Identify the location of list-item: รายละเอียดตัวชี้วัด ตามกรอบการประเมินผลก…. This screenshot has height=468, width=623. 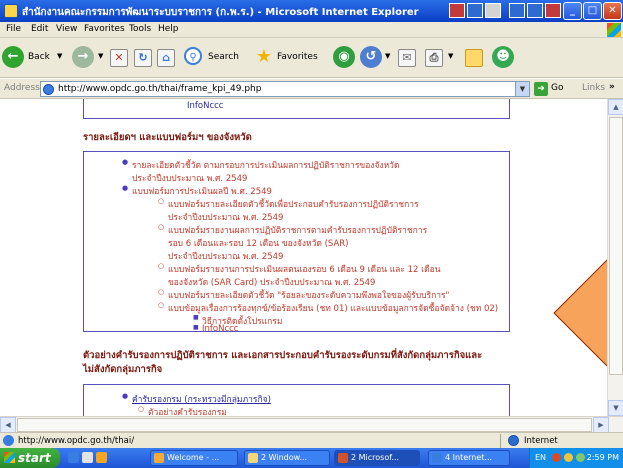
(261, 165).